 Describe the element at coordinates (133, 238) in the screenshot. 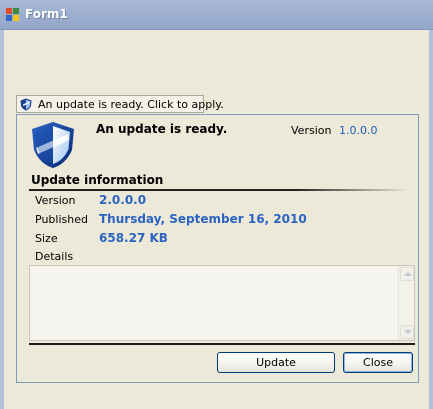

I see `size-value: 658.27 KB` at that location.